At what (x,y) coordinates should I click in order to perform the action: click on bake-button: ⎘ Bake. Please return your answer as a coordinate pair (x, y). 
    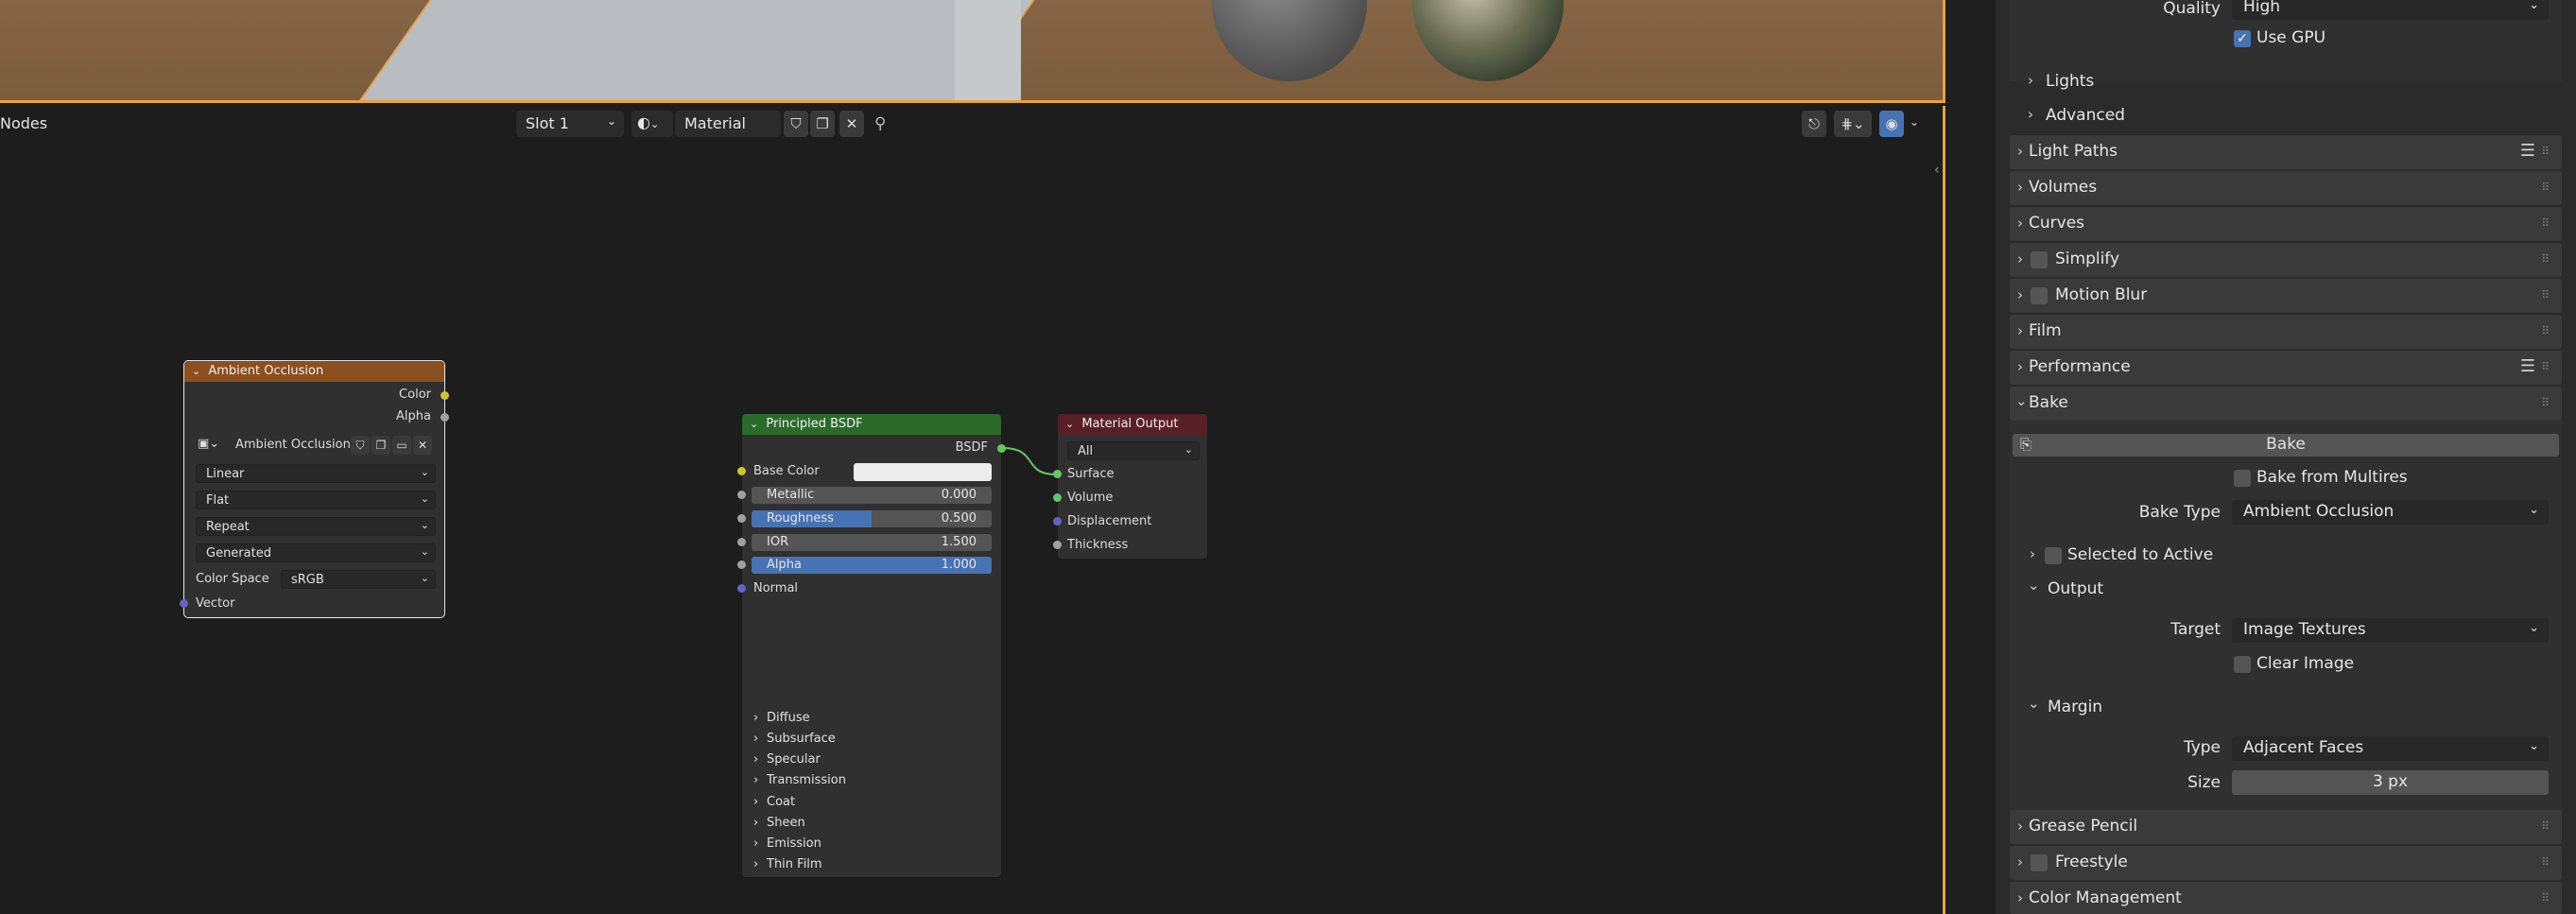
    Looking at the image, I should click on (2286, 446).